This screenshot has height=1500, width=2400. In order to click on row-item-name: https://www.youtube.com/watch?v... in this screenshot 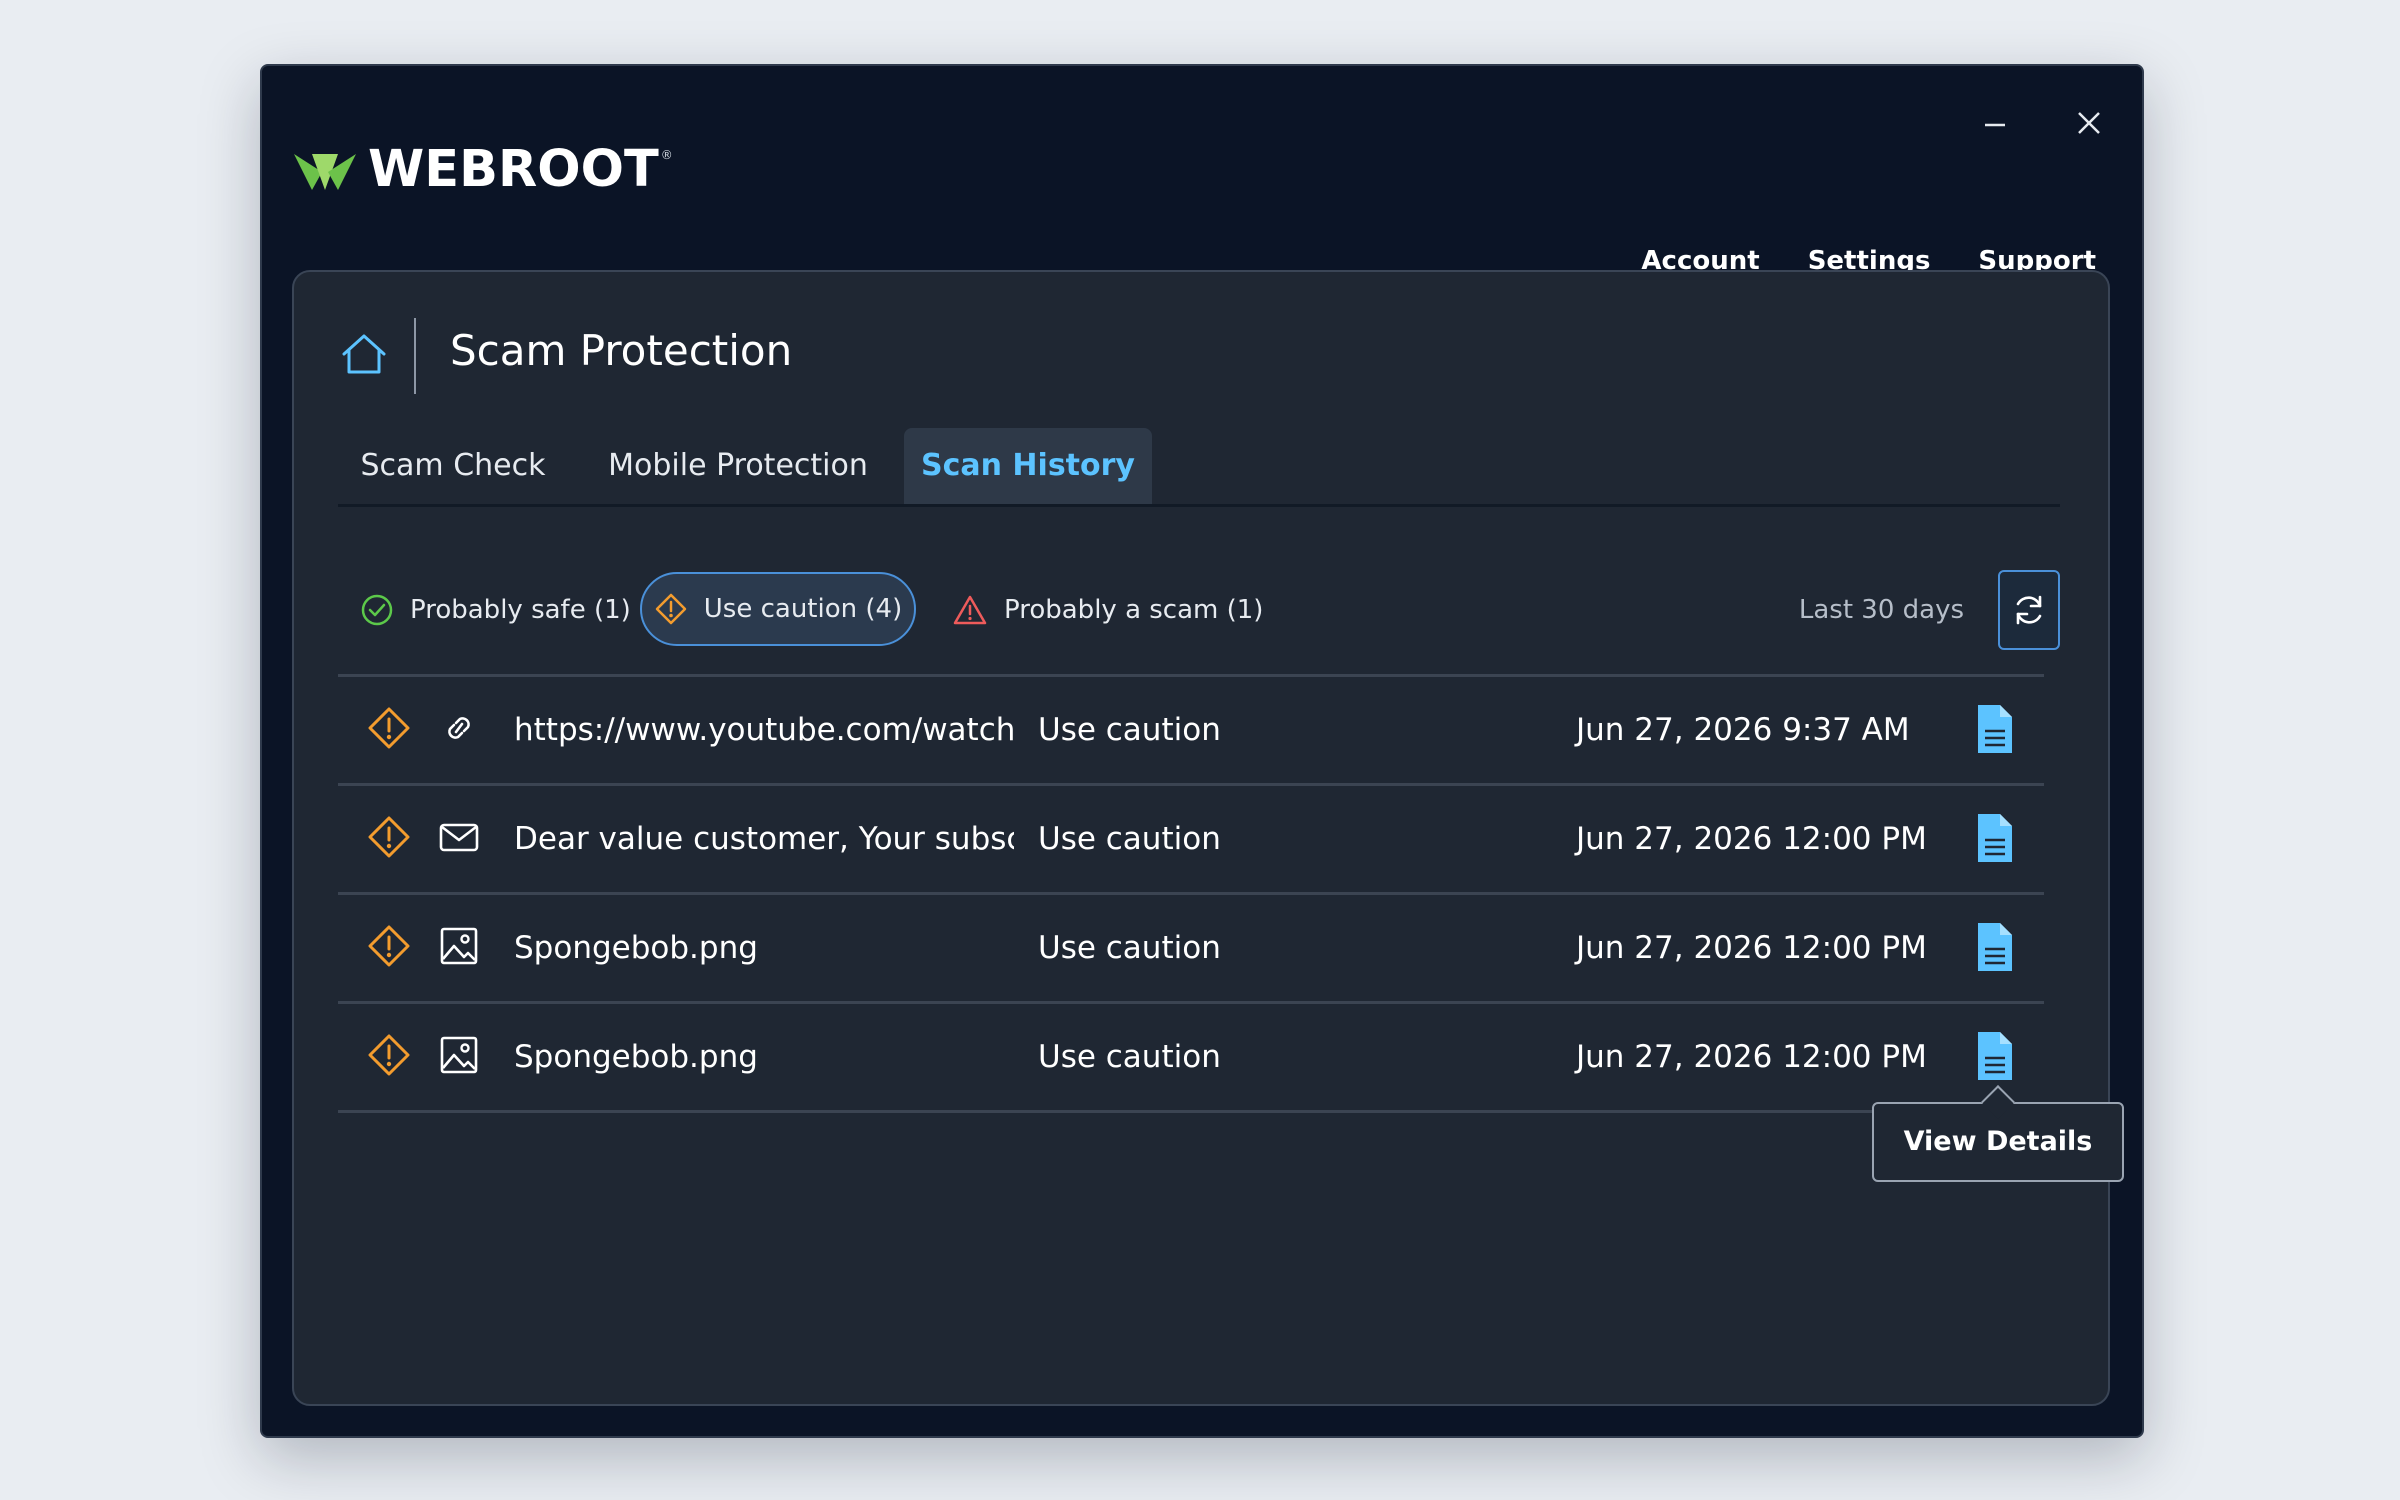, I will do `click(764, 730)`.